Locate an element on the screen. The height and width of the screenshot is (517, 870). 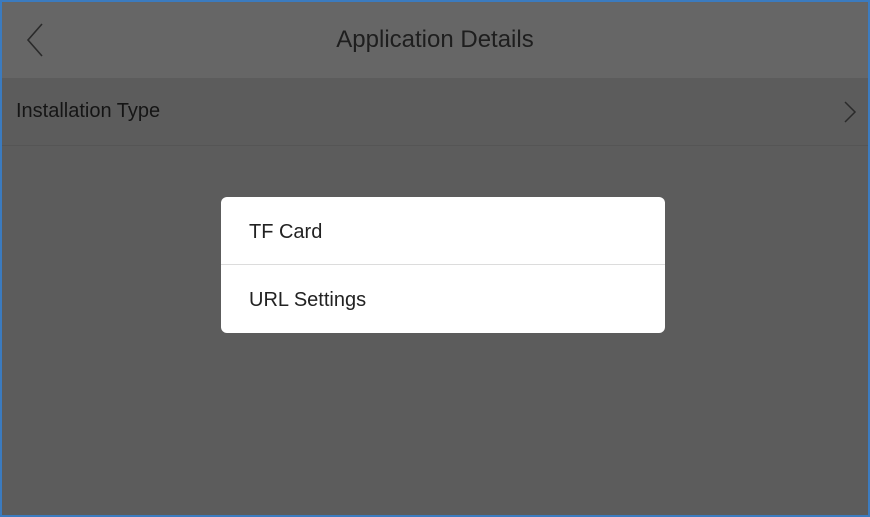
option-url-settings: URL Settings is located at coordinates (443, 298).